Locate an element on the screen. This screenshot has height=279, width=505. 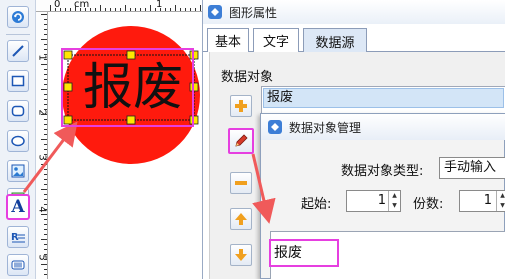
rounded-rect-tool-icon is located at coordinates (18, 111).